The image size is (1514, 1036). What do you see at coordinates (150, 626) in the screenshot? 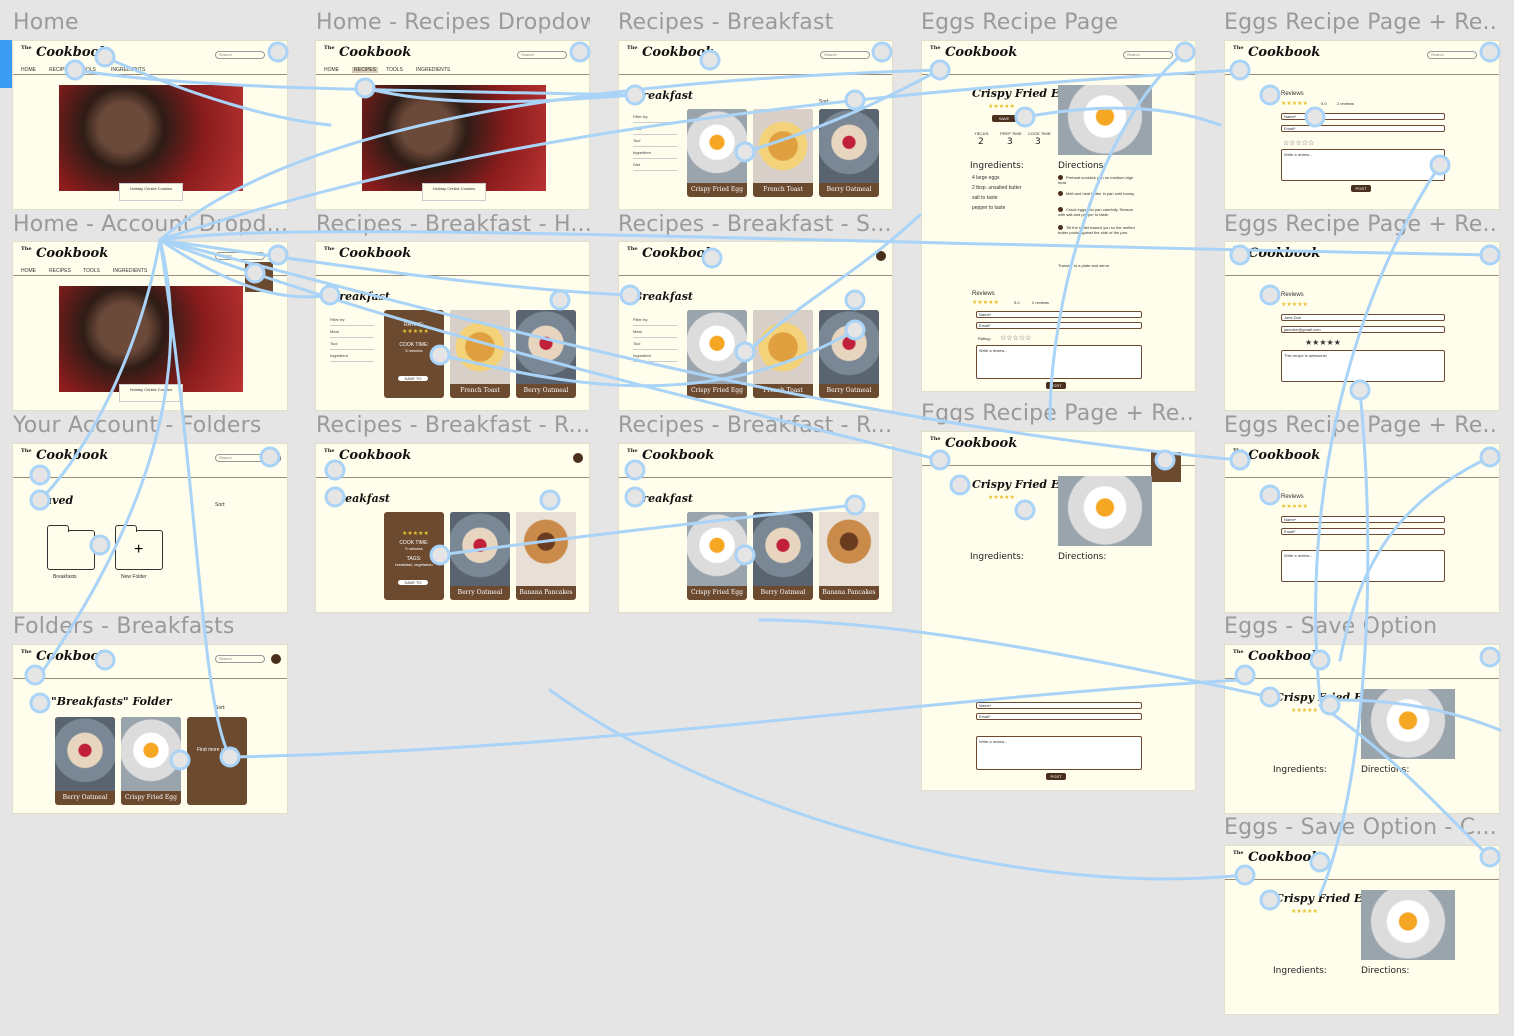
I see `frame-title-folders-breakfasts: Folders - Breakfasts` at bounding box center [150, 626].